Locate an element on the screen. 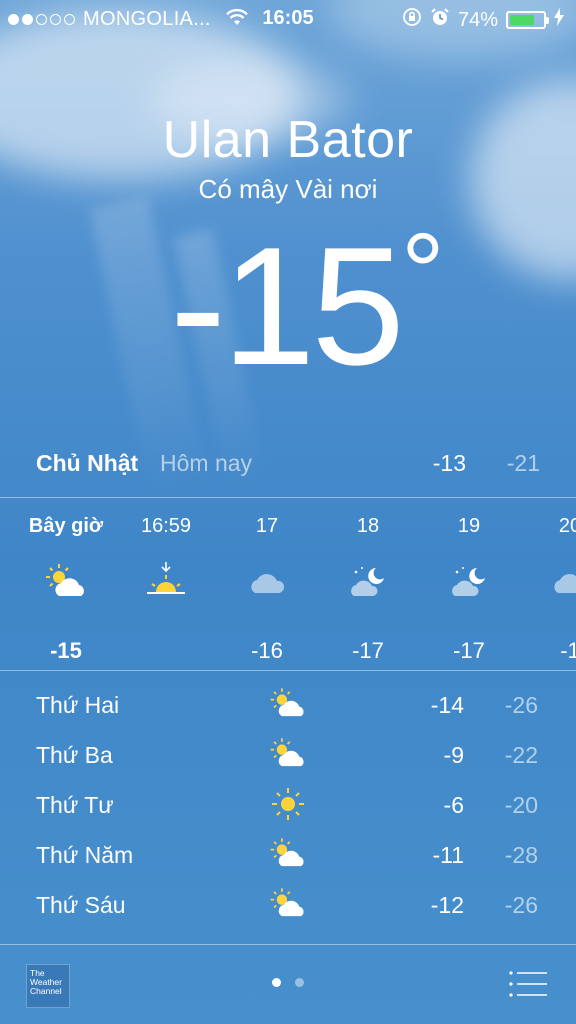  daily-row: Thứ Ba -9 -22 is located at coordinates (288, 754).